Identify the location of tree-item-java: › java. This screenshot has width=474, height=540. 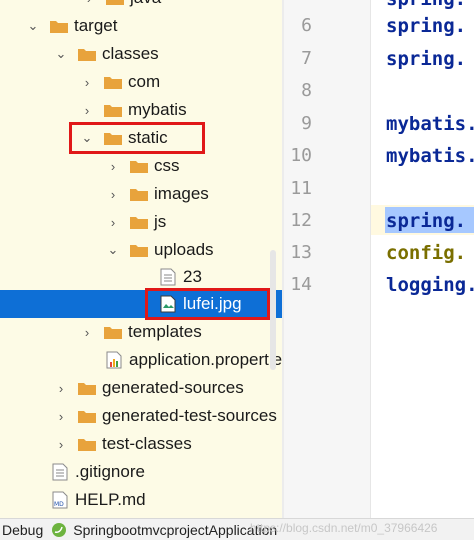
(141, 6).